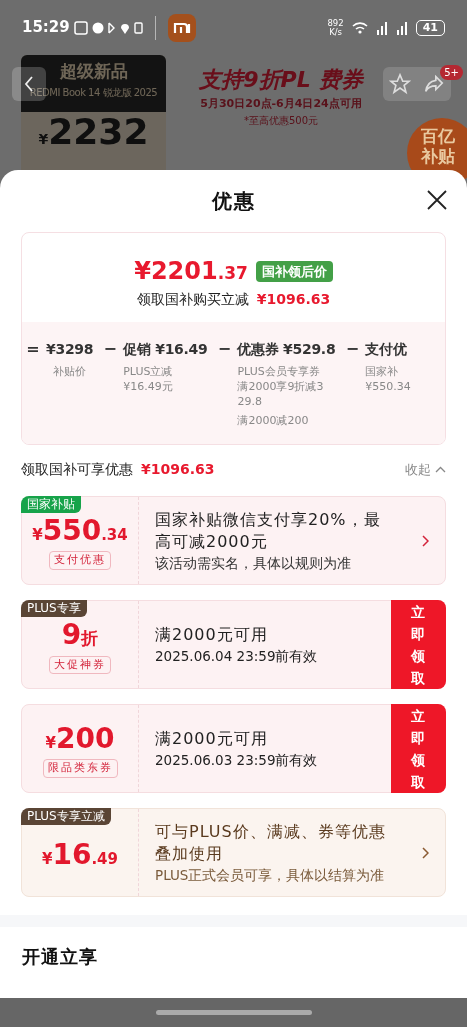  Describe the element at coordinates (178, 469) in the screenshot. I see `section-amount: ¥1096.63` at that location.